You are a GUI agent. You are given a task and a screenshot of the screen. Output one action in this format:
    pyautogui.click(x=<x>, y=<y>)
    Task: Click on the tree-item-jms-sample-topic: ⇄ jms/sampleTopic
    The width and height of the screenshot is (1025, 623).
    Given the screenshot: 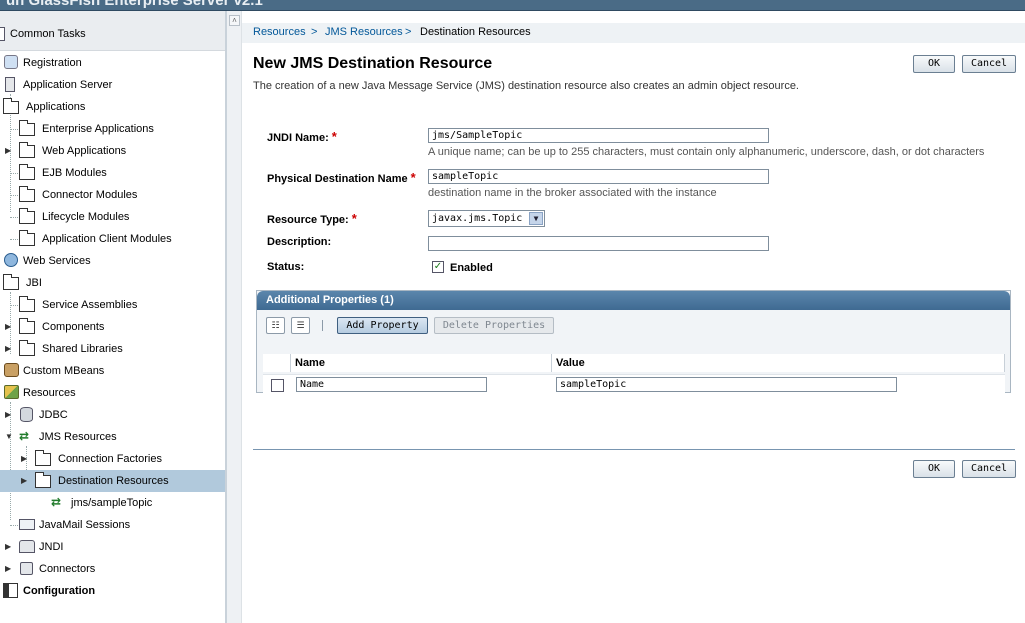 What is the action you would take?
    pyautogui.click(x=112, y=503)
    